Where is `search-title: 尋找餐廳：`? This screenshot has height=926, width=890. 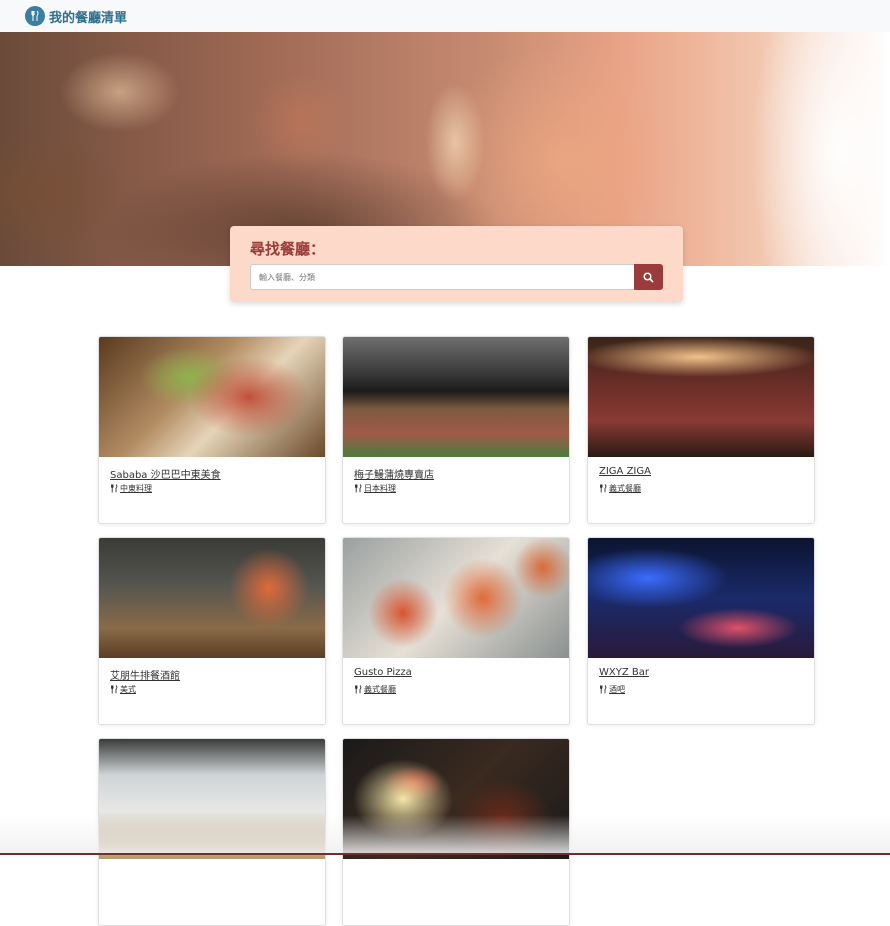 search-title: 尋找餐廳： is located at coordinates (288, 249).